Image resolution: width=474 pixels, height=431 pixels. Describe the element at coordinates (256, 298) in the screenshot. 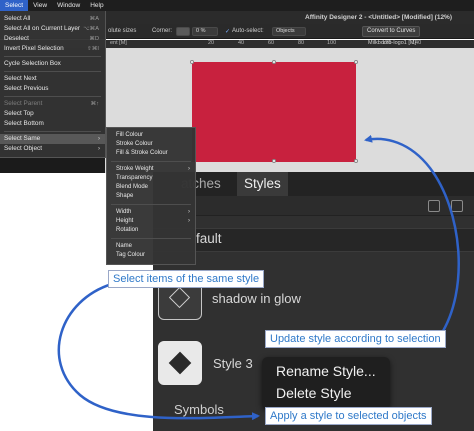

I see `style-name-shadow: shadow in glow` at that location.